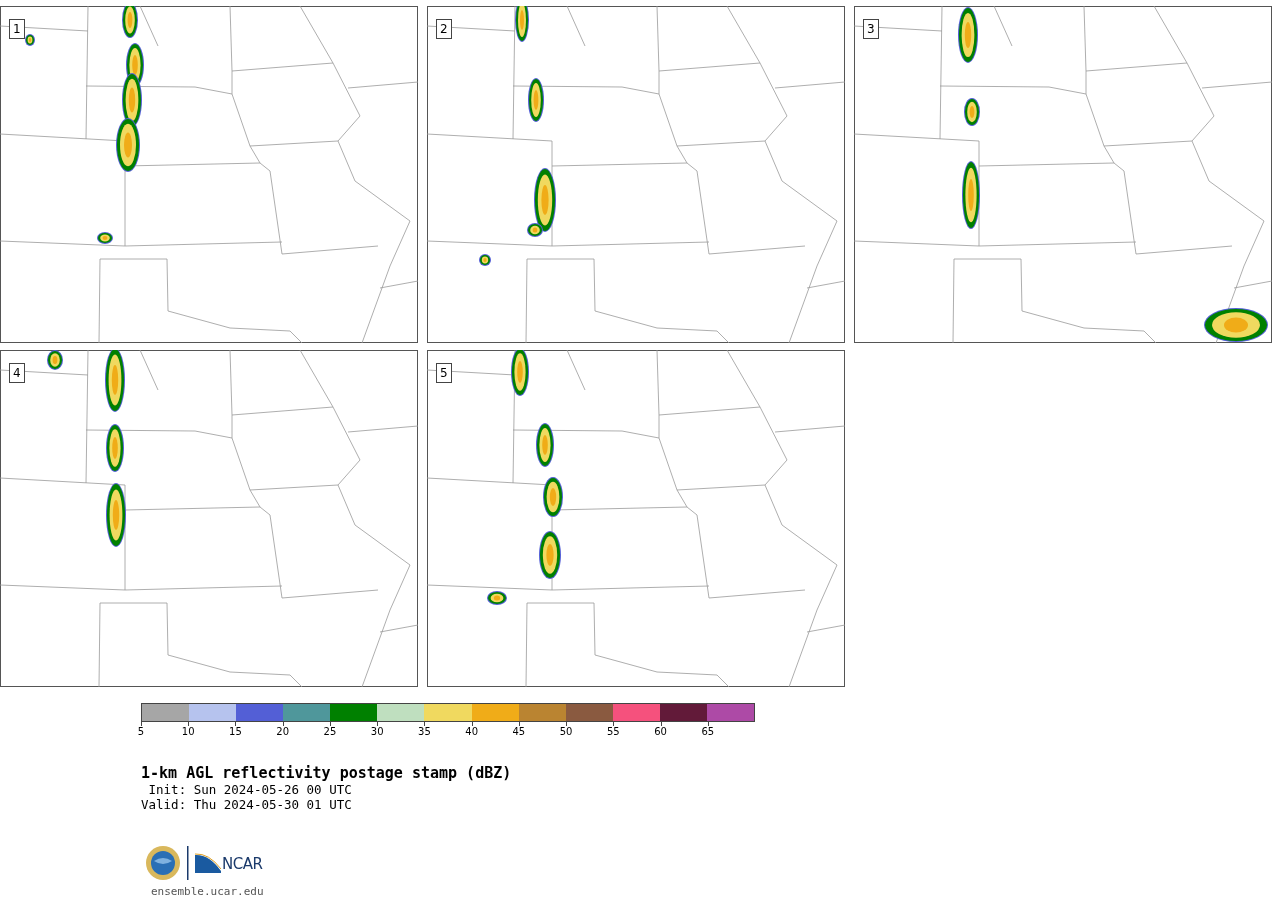 This screenshot has height=901, width=1280. What do you see at coordinates (188, 863) in the screenshot?
I see `divider-line-icon` at bounding box center [188, 863].